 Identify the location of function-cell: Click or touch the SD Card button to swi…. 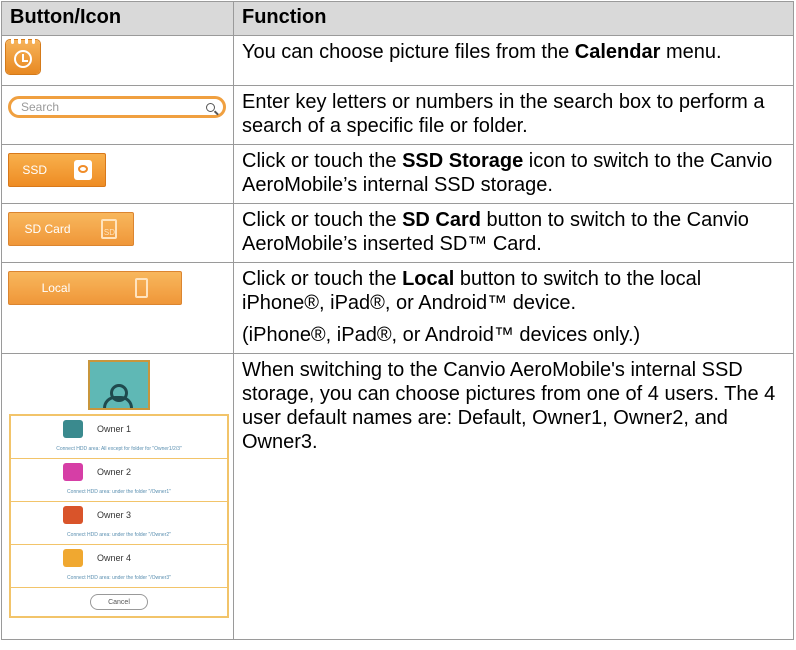
(513, 233).